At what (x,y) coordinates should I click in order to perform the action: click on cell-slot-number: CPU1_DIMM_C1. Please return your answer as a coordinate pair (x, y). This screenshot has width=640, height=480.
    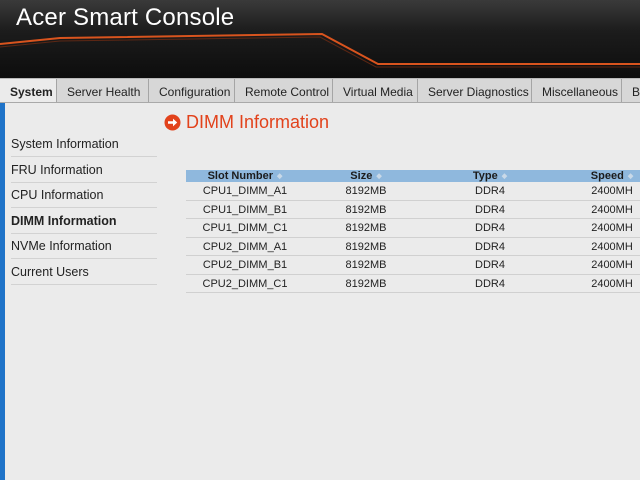
    Looking at the image, I should click on (245, 228).